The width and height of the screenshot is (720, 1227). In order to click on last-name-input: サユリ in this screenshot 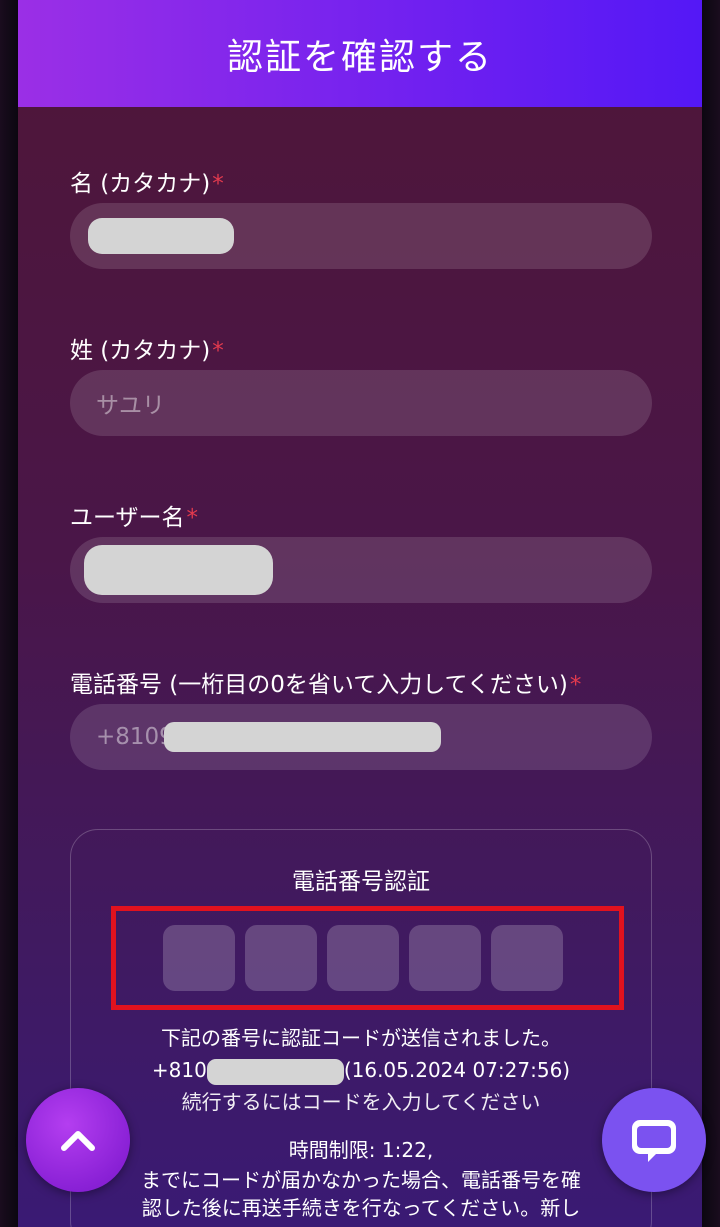, I will do `click(361, 403)`.